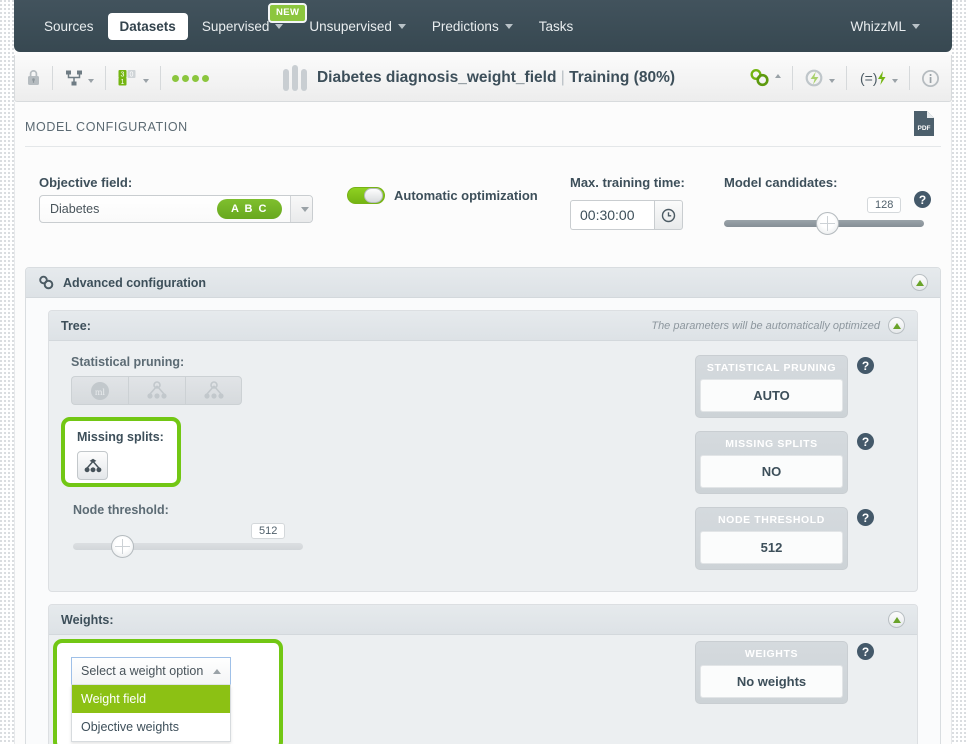  Describe the element at coordinates (771, 538) in the screenshot. I see `node-threshold-card: NODE THRESHOLD 512` at that location.